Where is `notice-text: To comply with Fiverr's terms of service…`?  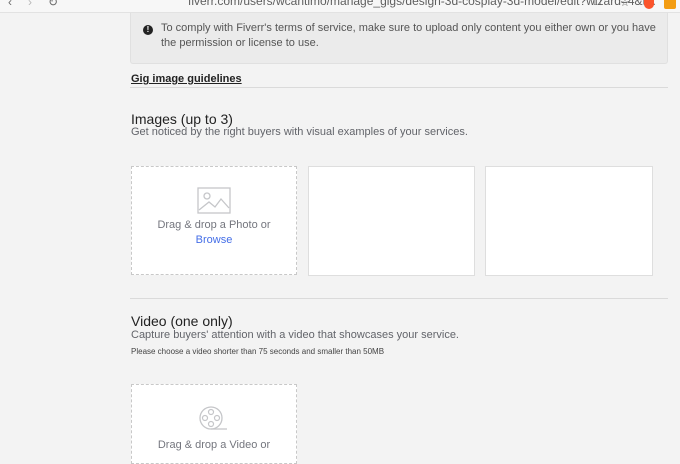
notice-text: To comply with Fiverr's terms of service… is located at coordinates (408, 35).